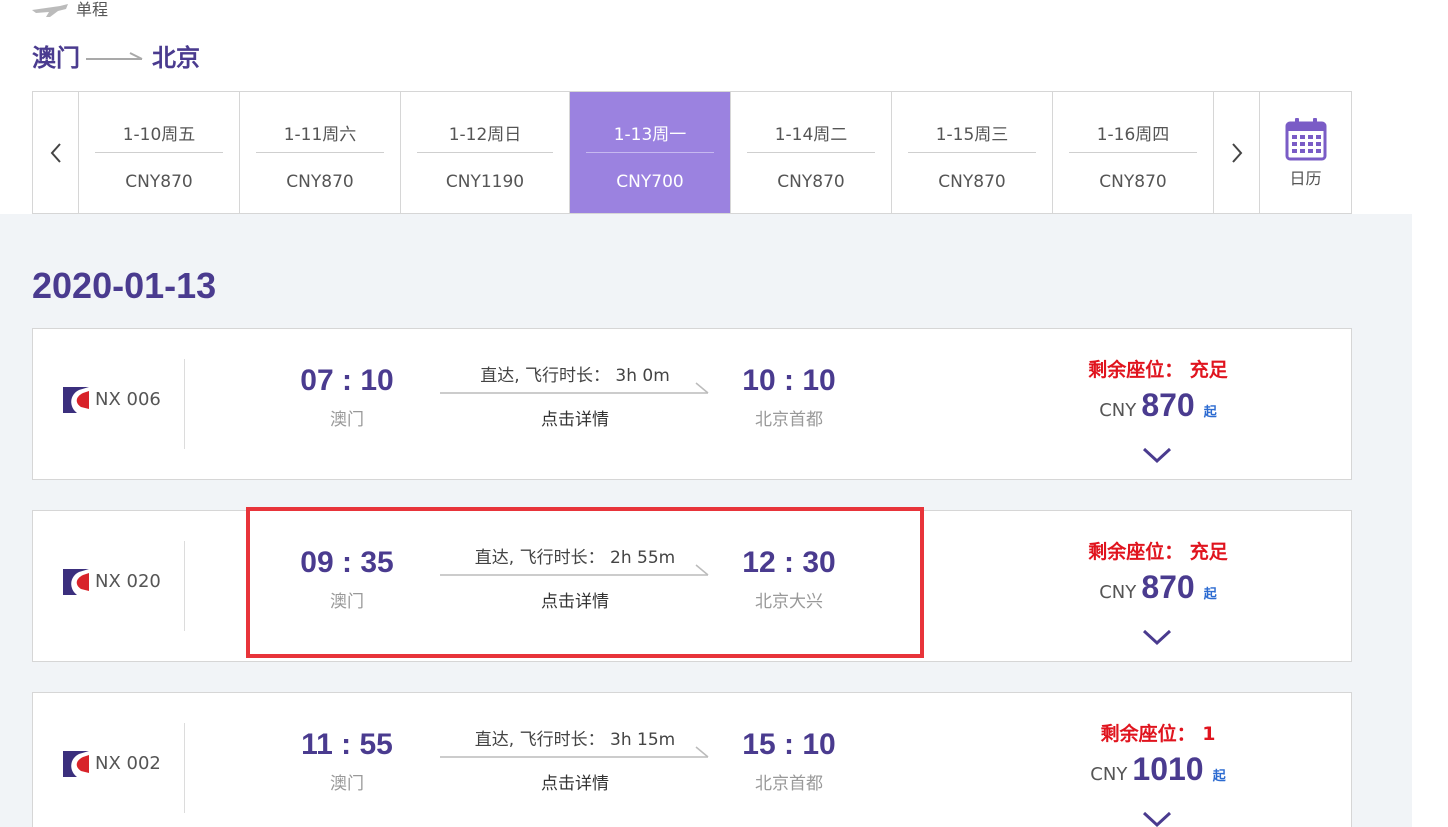 The image size is (1448, 827). What do you see at coordinates (650, 182) in the screenshot?
I see `date-tab-price: CNY700` at bounding box center [650, 182].